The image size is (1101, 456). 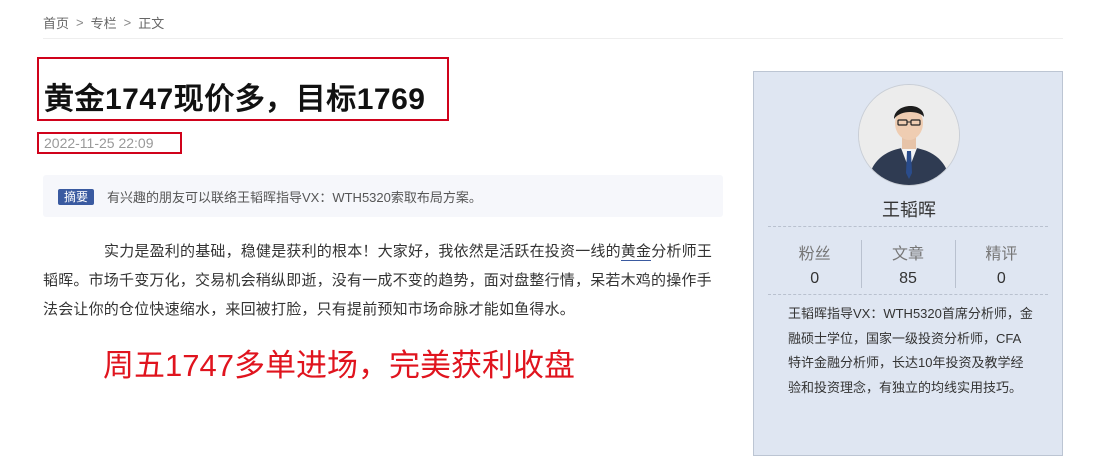 What do you see at coordinates (636, 252) in the screenshot?
I see `keyword-link-gold: 黄金` at bounding box center [636, 252].